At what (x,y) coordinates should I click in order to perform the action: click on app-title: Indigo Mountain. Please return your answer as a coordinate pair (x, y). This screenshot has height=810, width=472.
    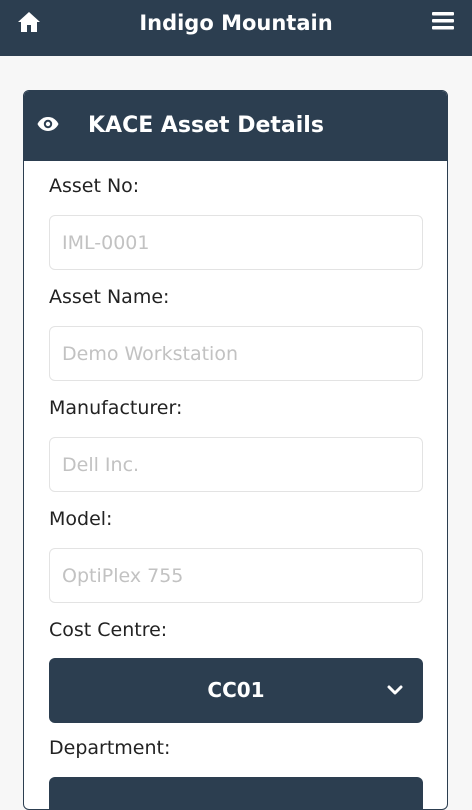
    Looking at the image, I should click on (236, 23).